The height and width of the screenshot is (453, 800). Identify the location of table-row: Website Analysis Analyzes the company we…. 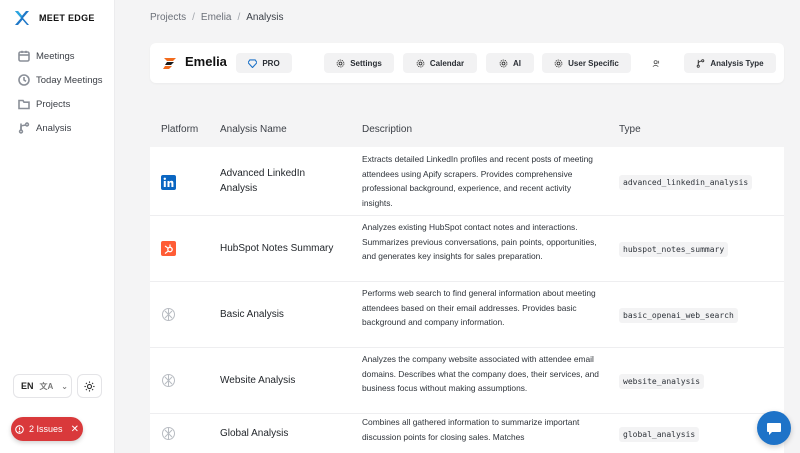
(467, 381).